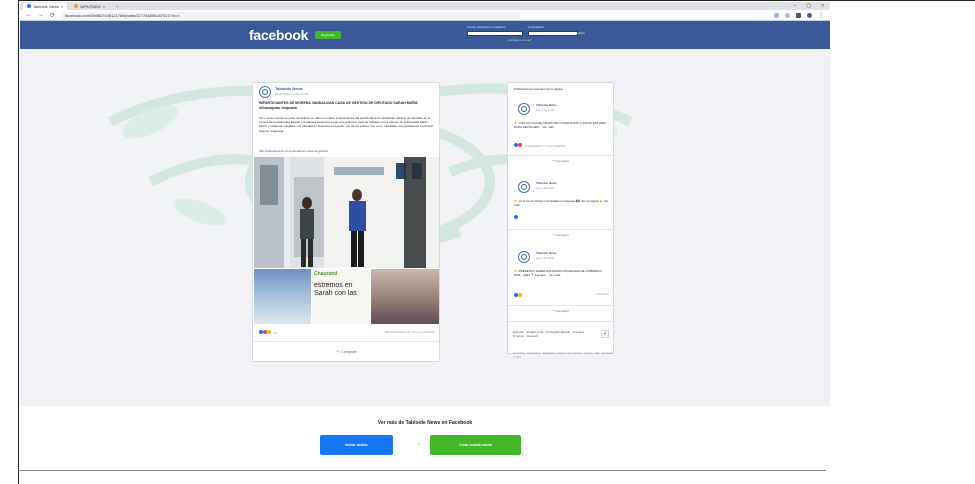  I want to click on new-tab-button: +, so click(117, 6).